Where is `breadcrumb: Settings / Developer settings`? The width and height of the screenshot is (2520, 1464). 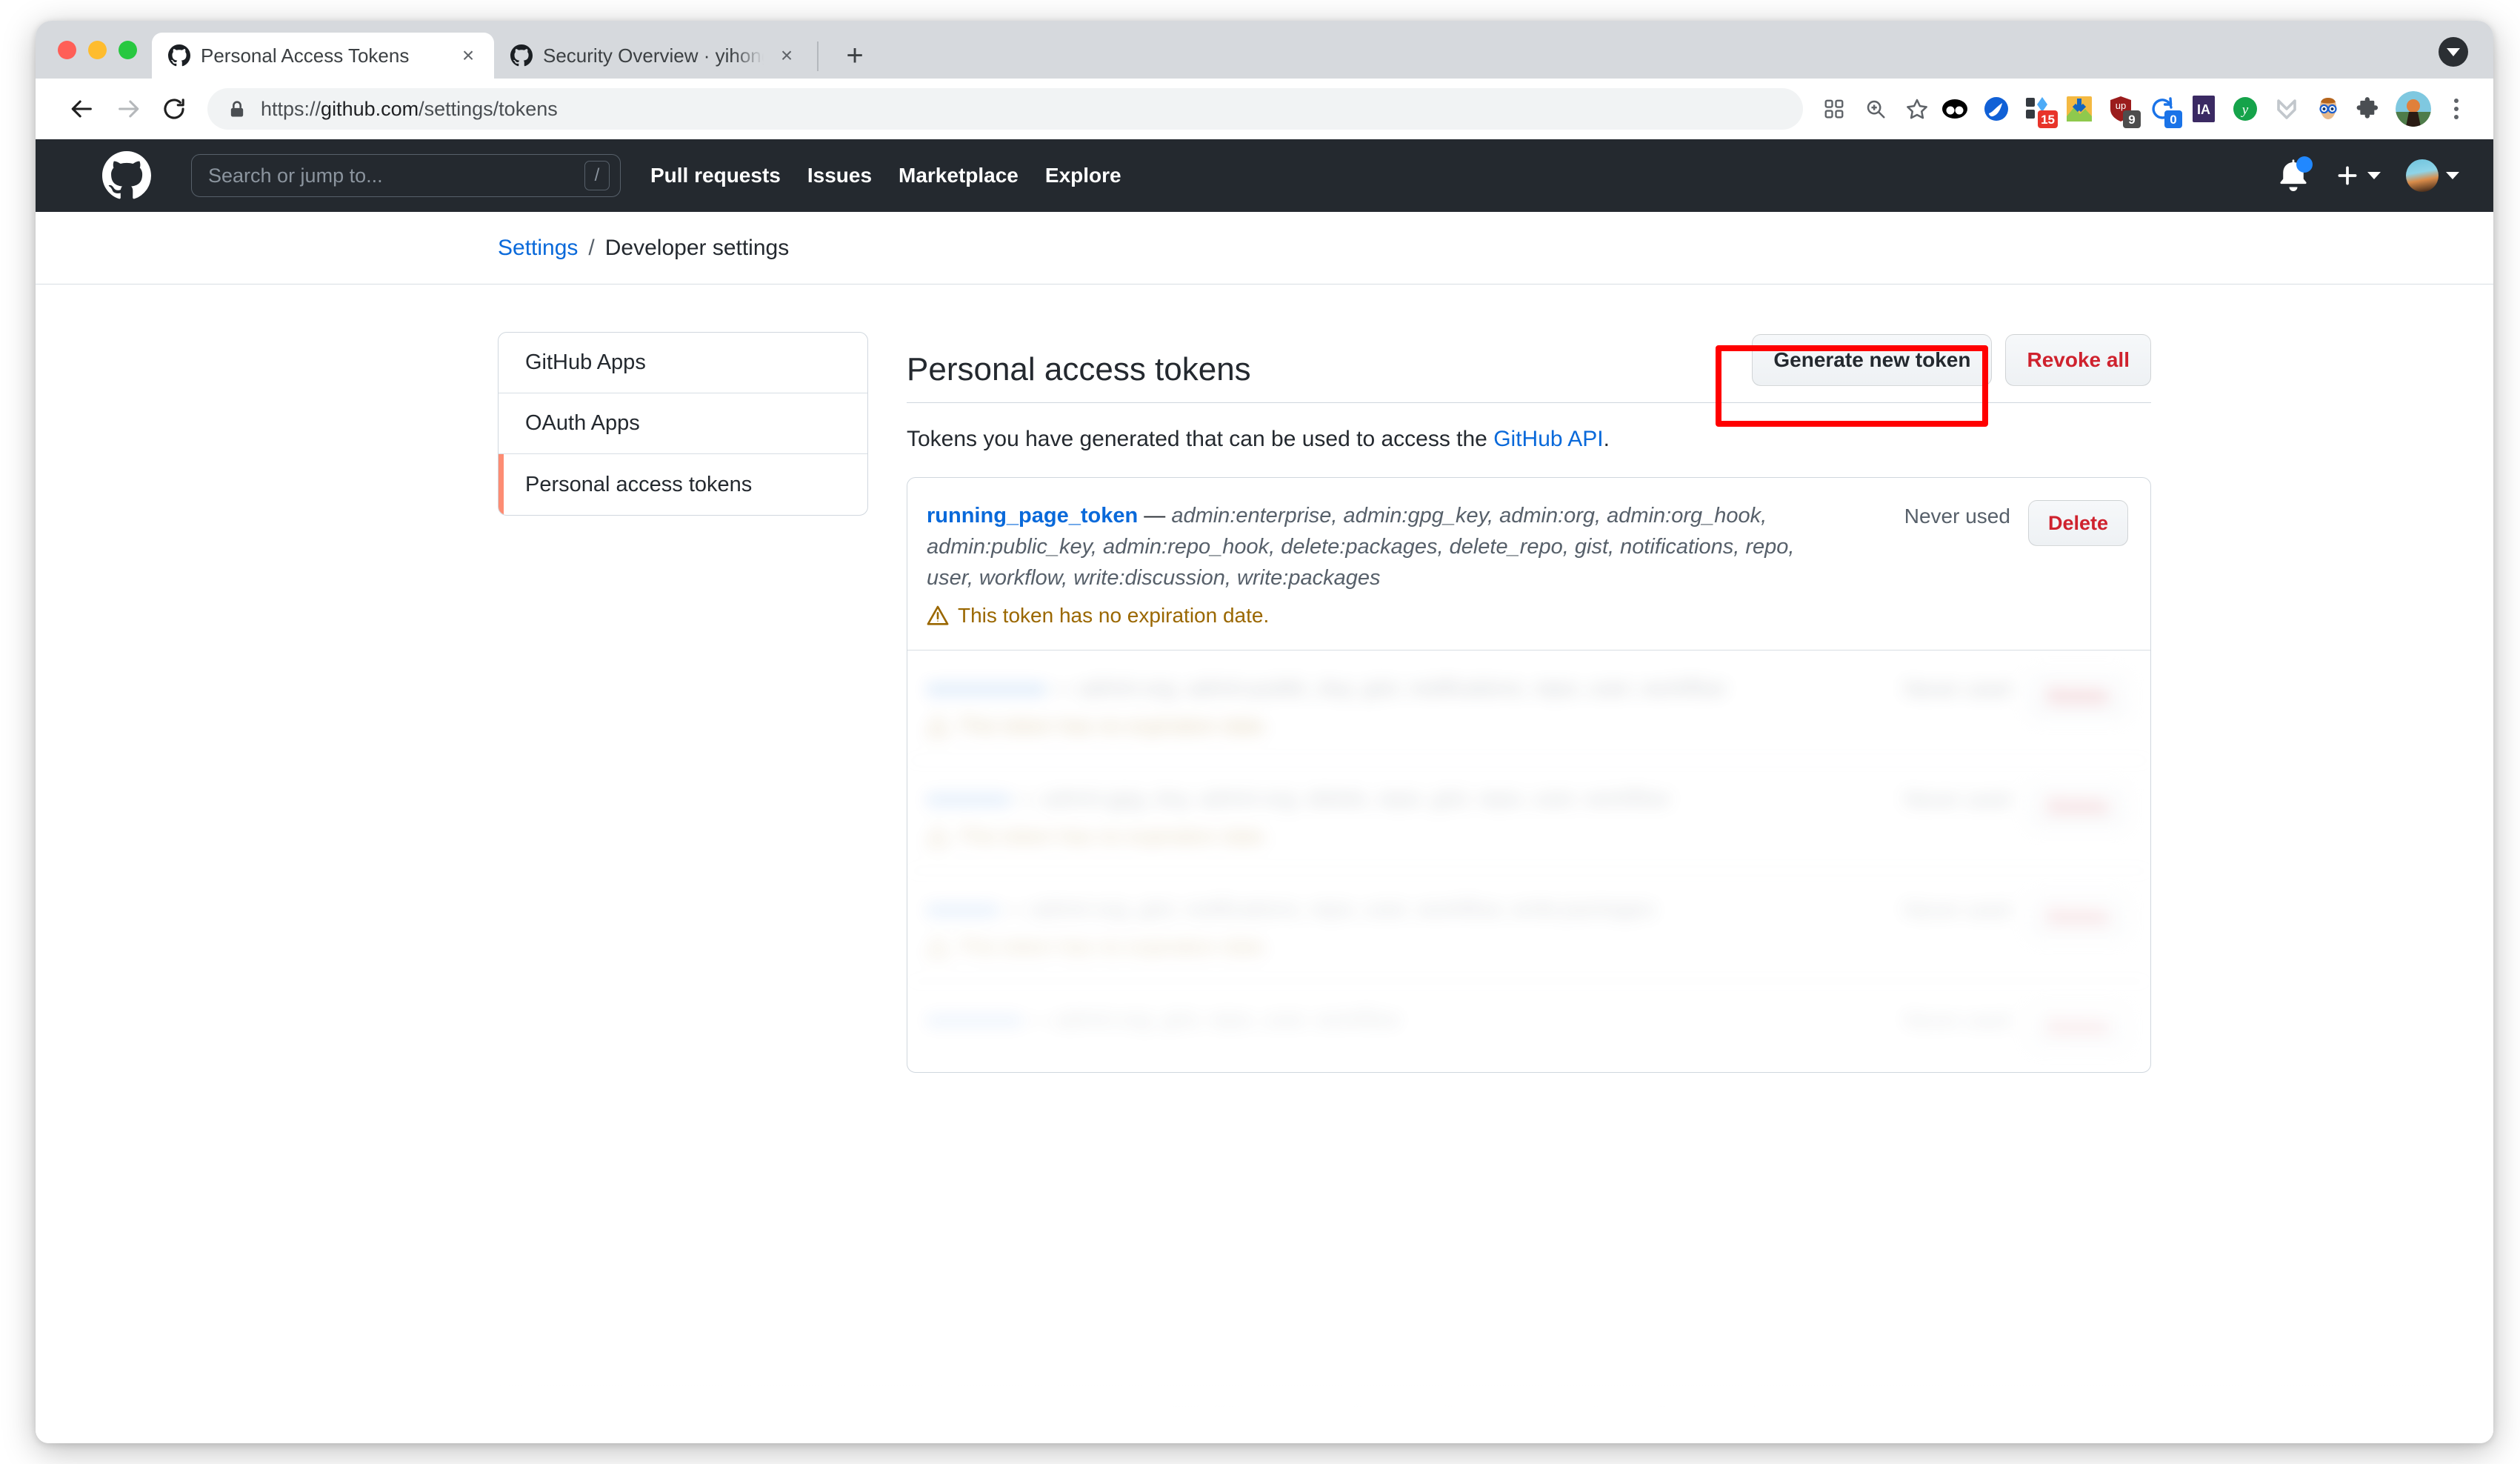 breadcrumb: Settings / Developer settings is located at coordinates (1264, 248).